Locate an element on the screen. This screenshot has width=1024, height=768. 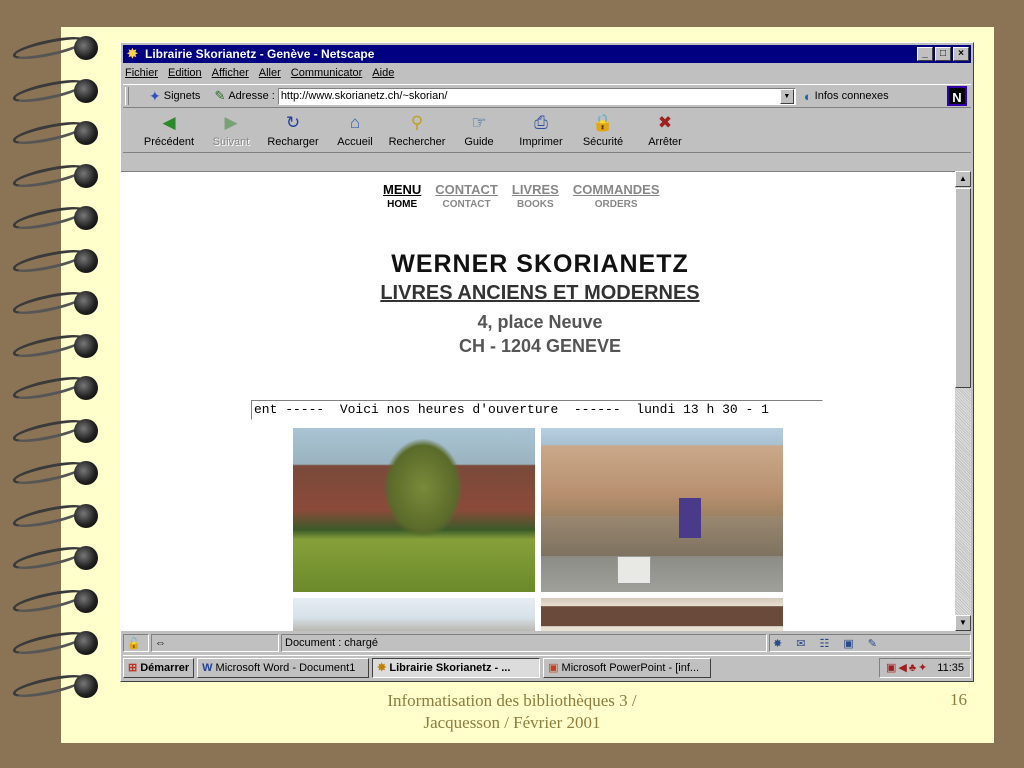
related-icon: ◐ is located at coordinates (807, 96).